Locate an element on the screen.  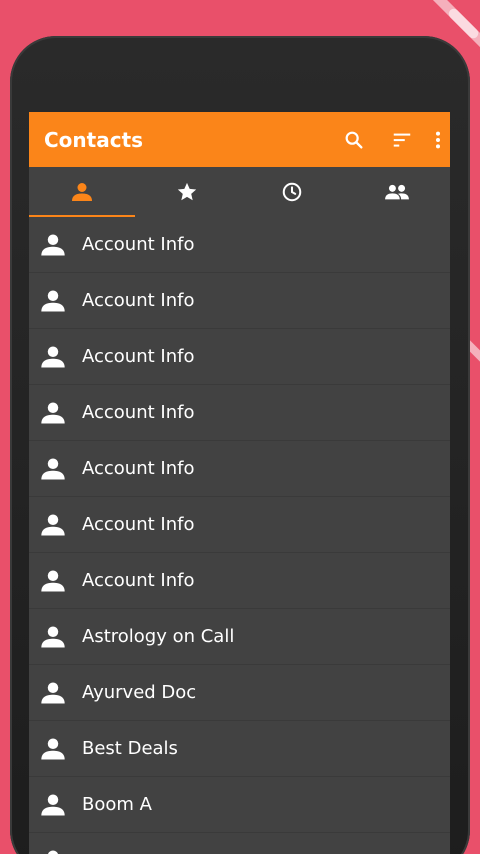
clock-icon is located at coordinates (292, 192).